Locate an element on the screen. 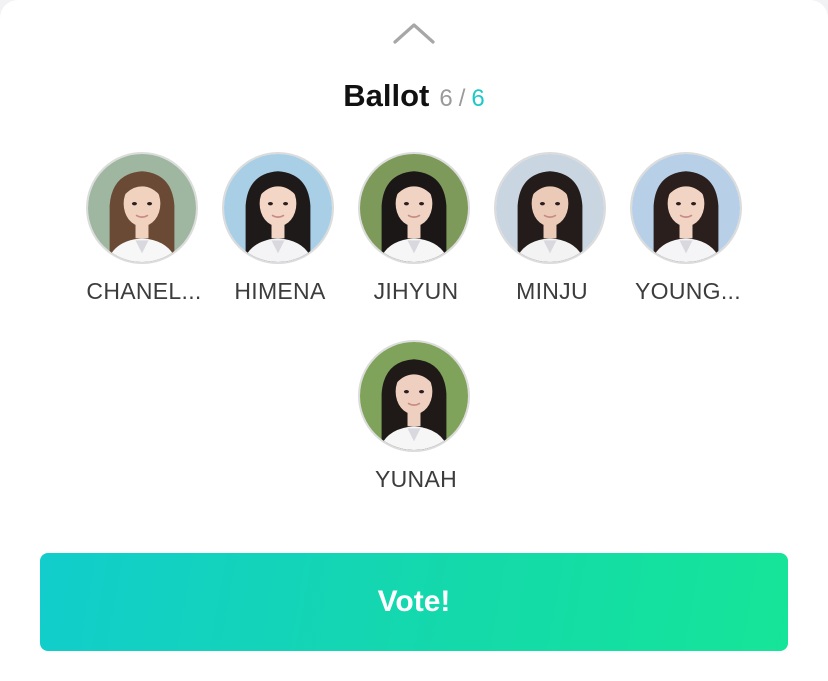 The image size is (828, 681). member-minju: MINJU is located at coordinates (552, 232).